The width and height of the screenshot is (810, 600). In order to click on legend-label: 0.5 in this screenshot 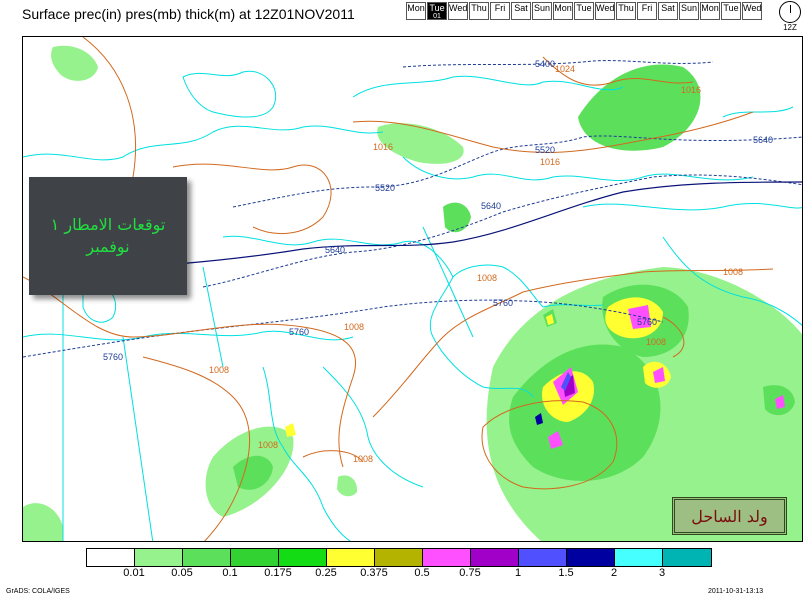, I will do `click(422, 573)`.